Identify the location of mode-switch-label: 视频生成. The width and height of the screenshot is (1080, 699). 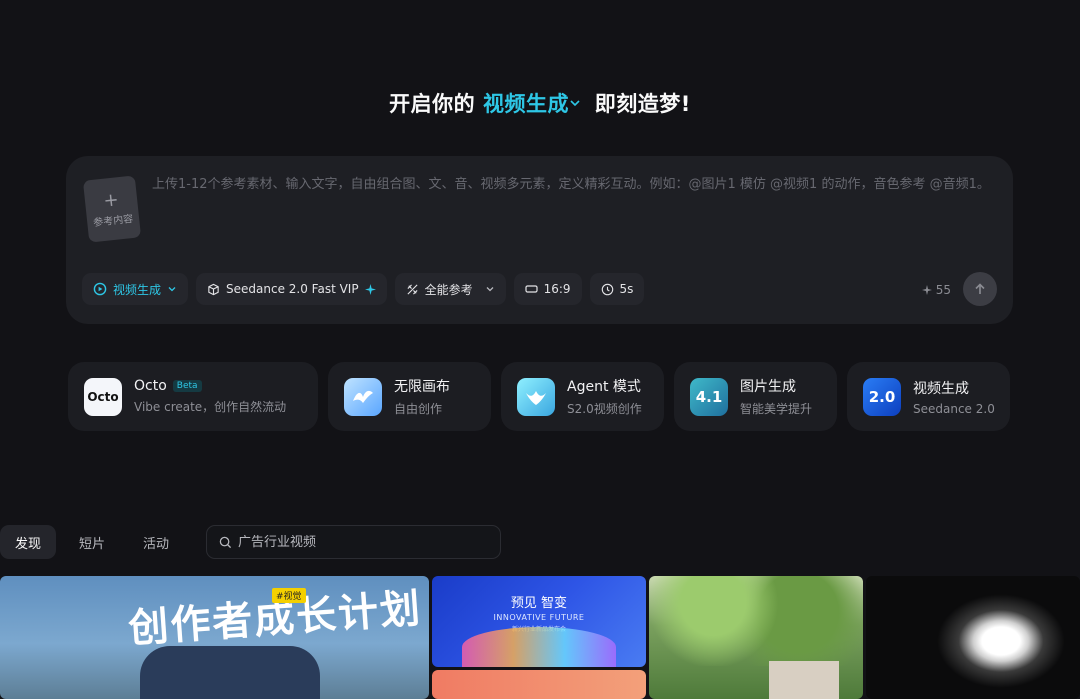
(525, 104).